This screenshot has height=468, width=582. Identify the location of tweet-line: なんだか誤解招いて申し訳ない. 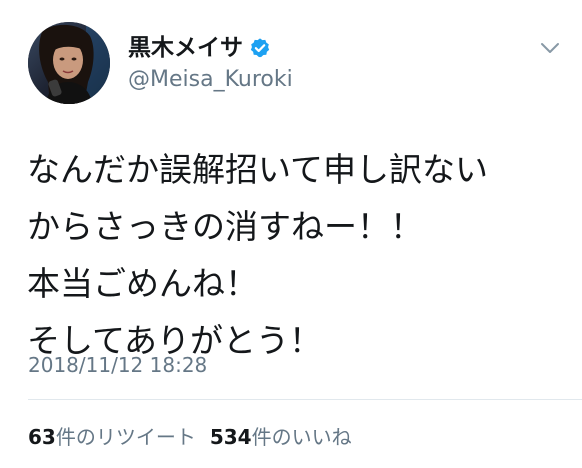
(258, 169).